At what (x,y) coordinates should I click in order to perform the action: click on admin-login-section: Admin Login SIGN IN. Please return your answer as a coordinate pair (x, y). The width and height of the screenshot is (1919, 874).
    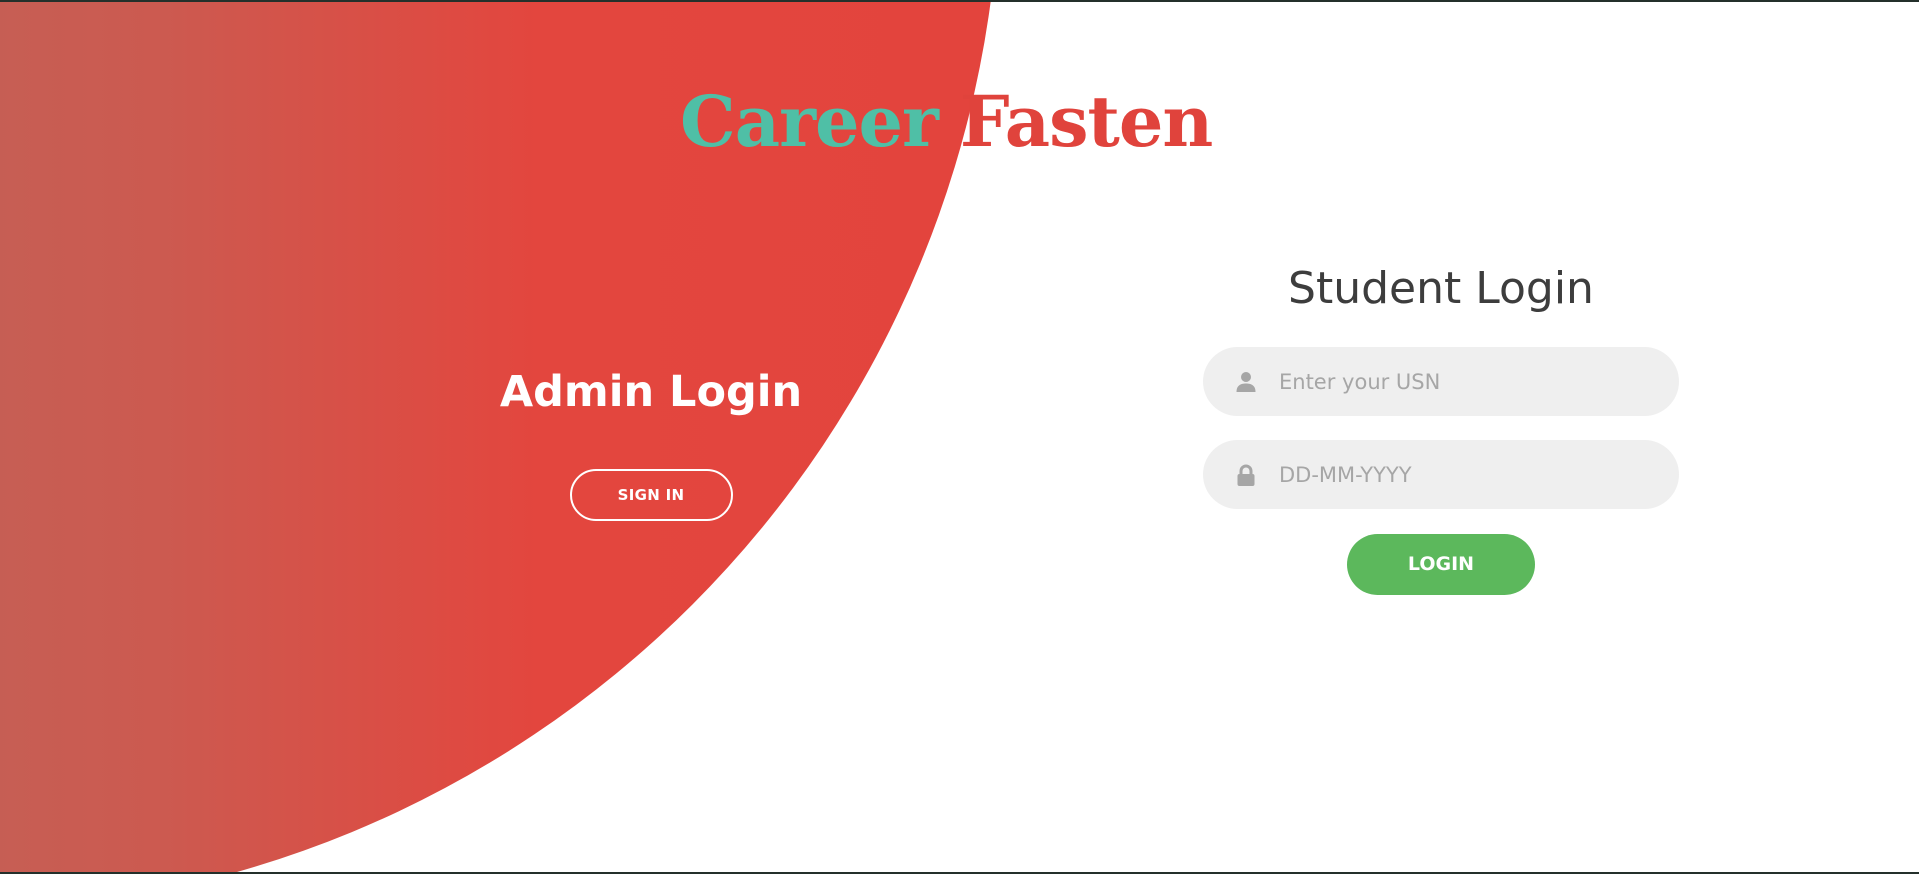
    Looking at the image, I should click on (651, 441).